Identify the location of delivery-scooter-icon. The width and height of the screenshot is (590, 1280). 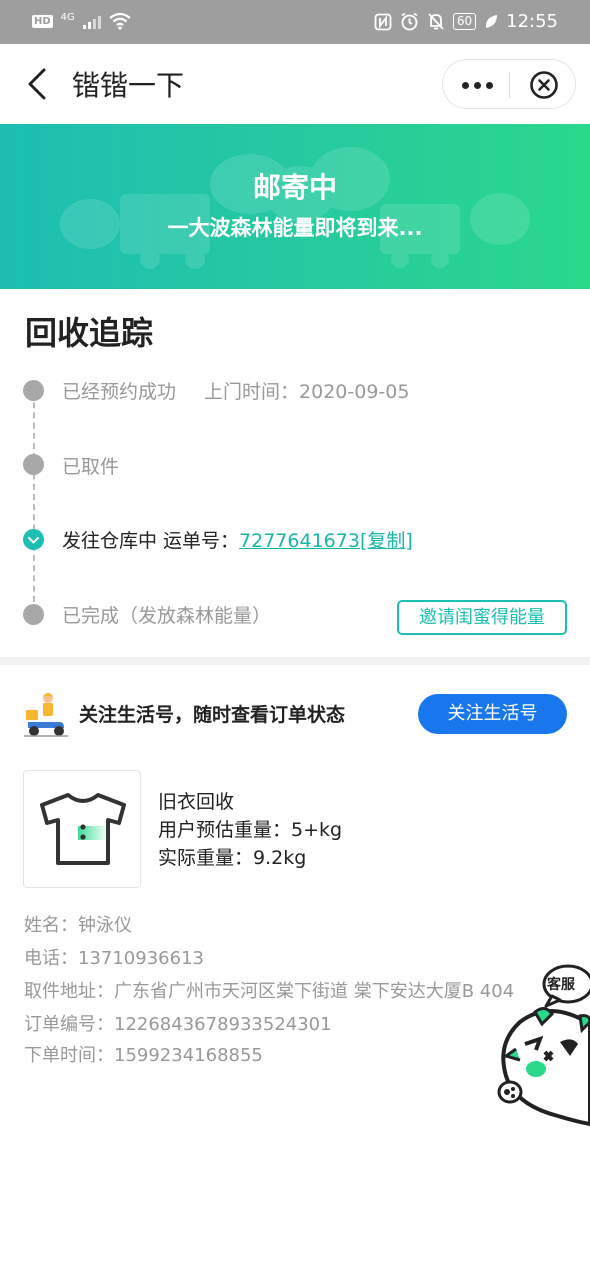
(46, 715).